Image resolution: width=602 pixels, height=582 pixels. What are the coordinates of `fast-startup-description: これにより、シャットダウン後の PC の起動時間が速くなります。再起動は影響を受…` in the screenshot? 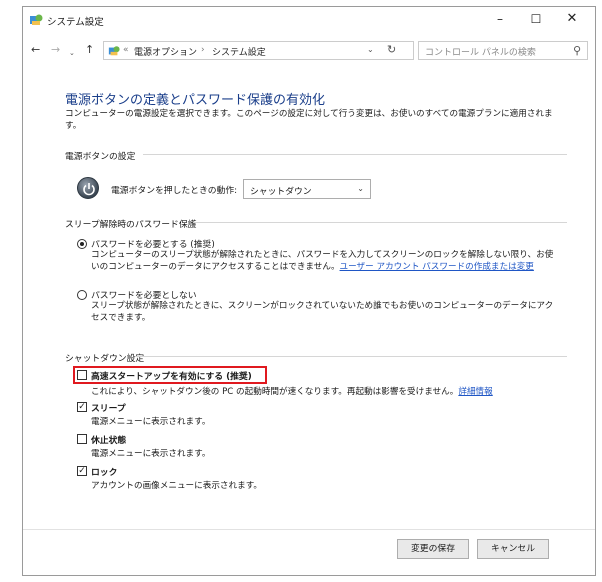 It's located at (331, 391).